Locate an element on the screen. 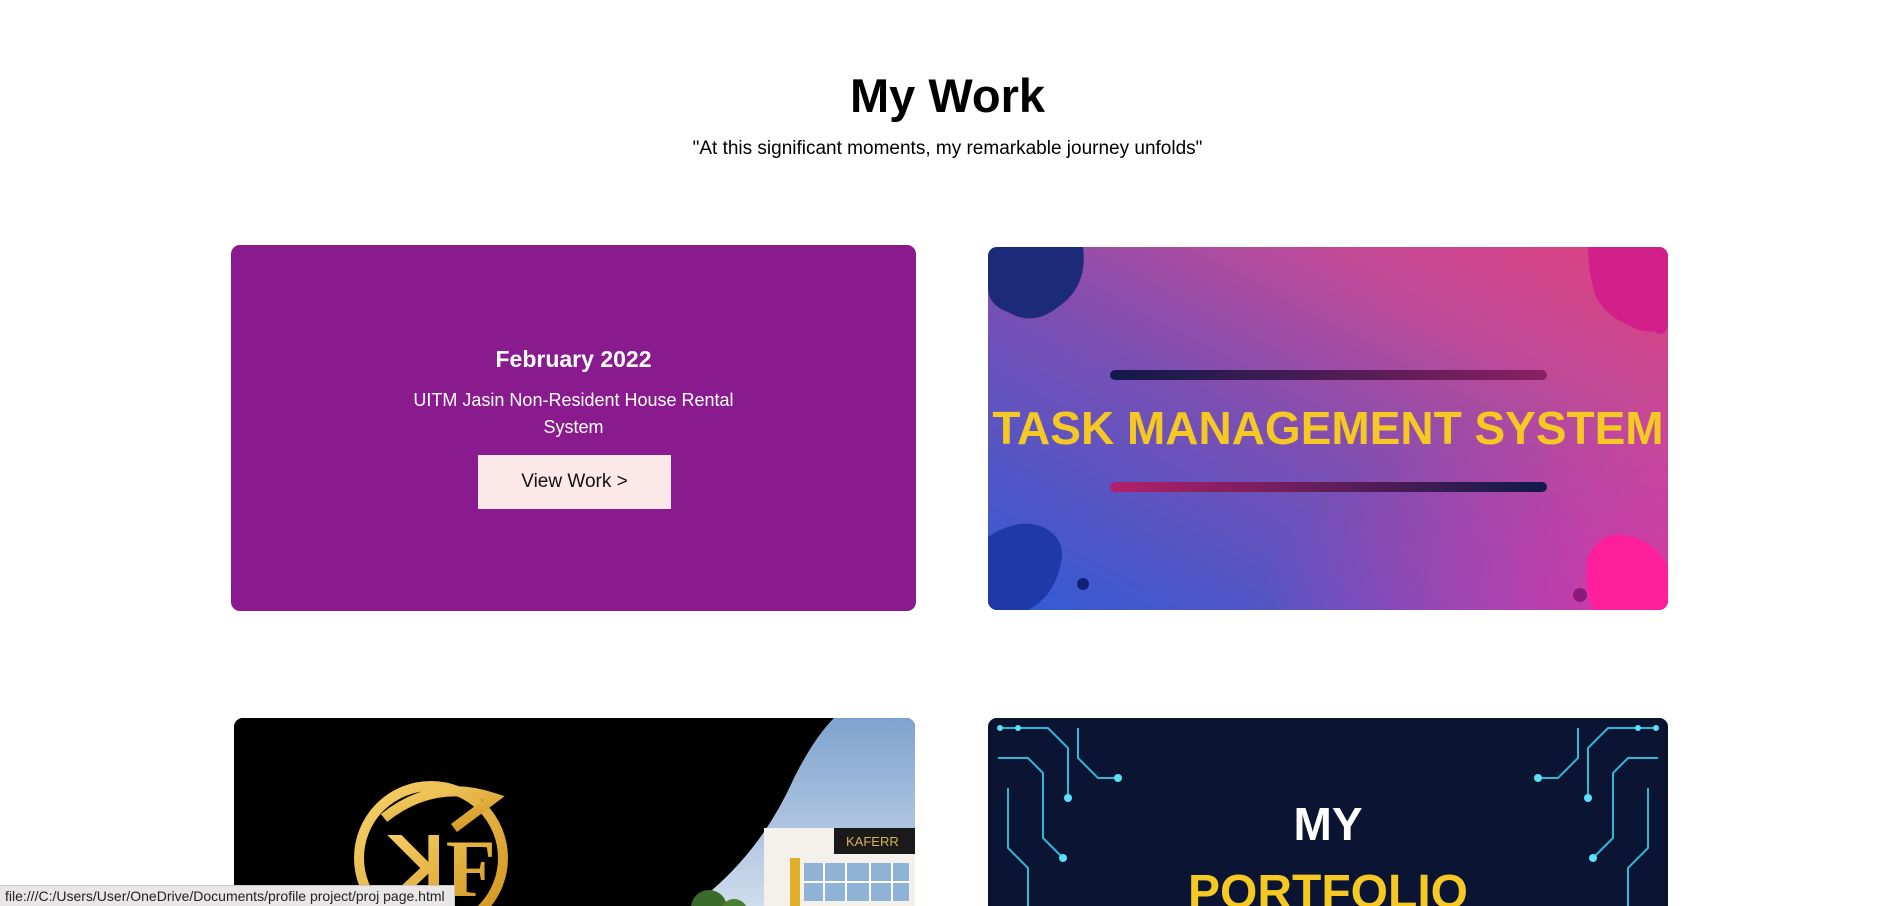 This screenshot has height=906, width=1895. work-card-task-management: TASK MANAGEMENT SYSTEM is located at coordinates (1328, 428).